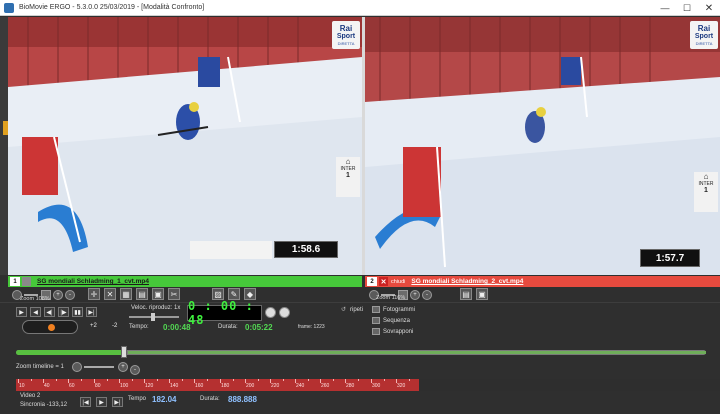 The height and width of the screenshot is (414, 720). Describe the element at coordinates (49, 312) in the screenshot. I see `prev-frame-button: ◀|` at that location.